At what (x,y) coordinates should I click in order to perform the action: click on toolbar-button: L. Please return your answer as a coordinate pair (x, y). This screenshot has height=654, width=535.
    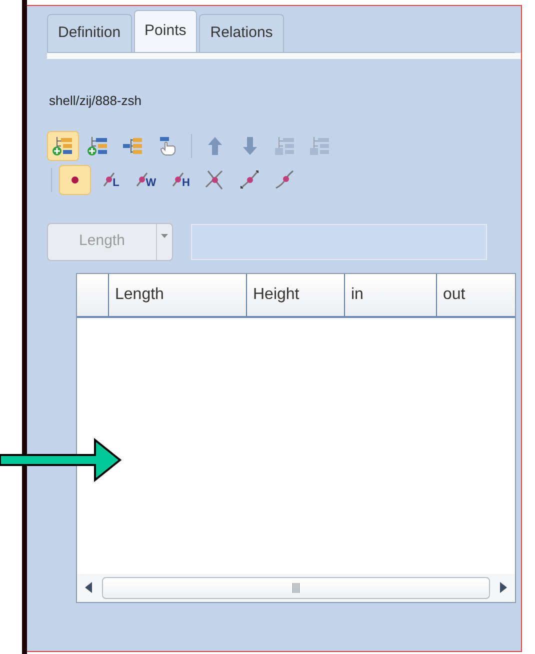
    Looking at the image, I should click on (110, 179).